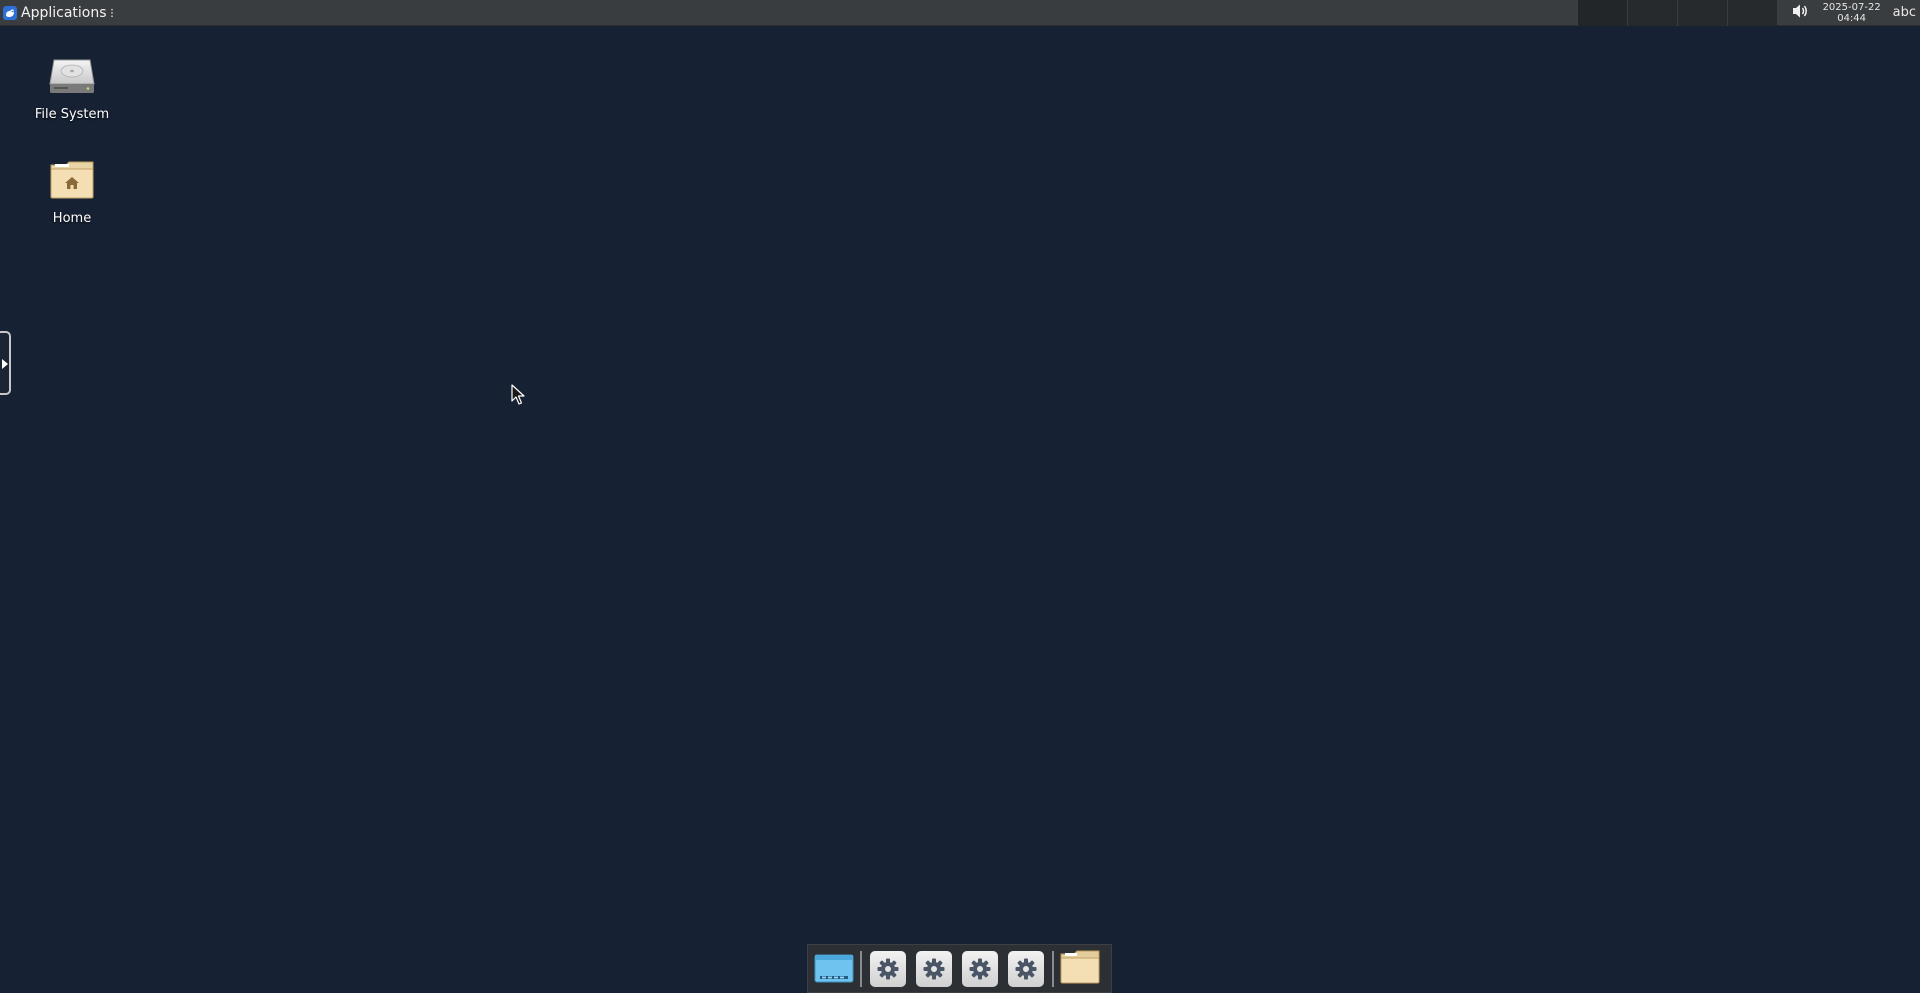 This screenshot has width=1920, height=993. Describe the element at coordinates (10, 12) in the screenshot. I see `xfce-logo-icon` at that location.